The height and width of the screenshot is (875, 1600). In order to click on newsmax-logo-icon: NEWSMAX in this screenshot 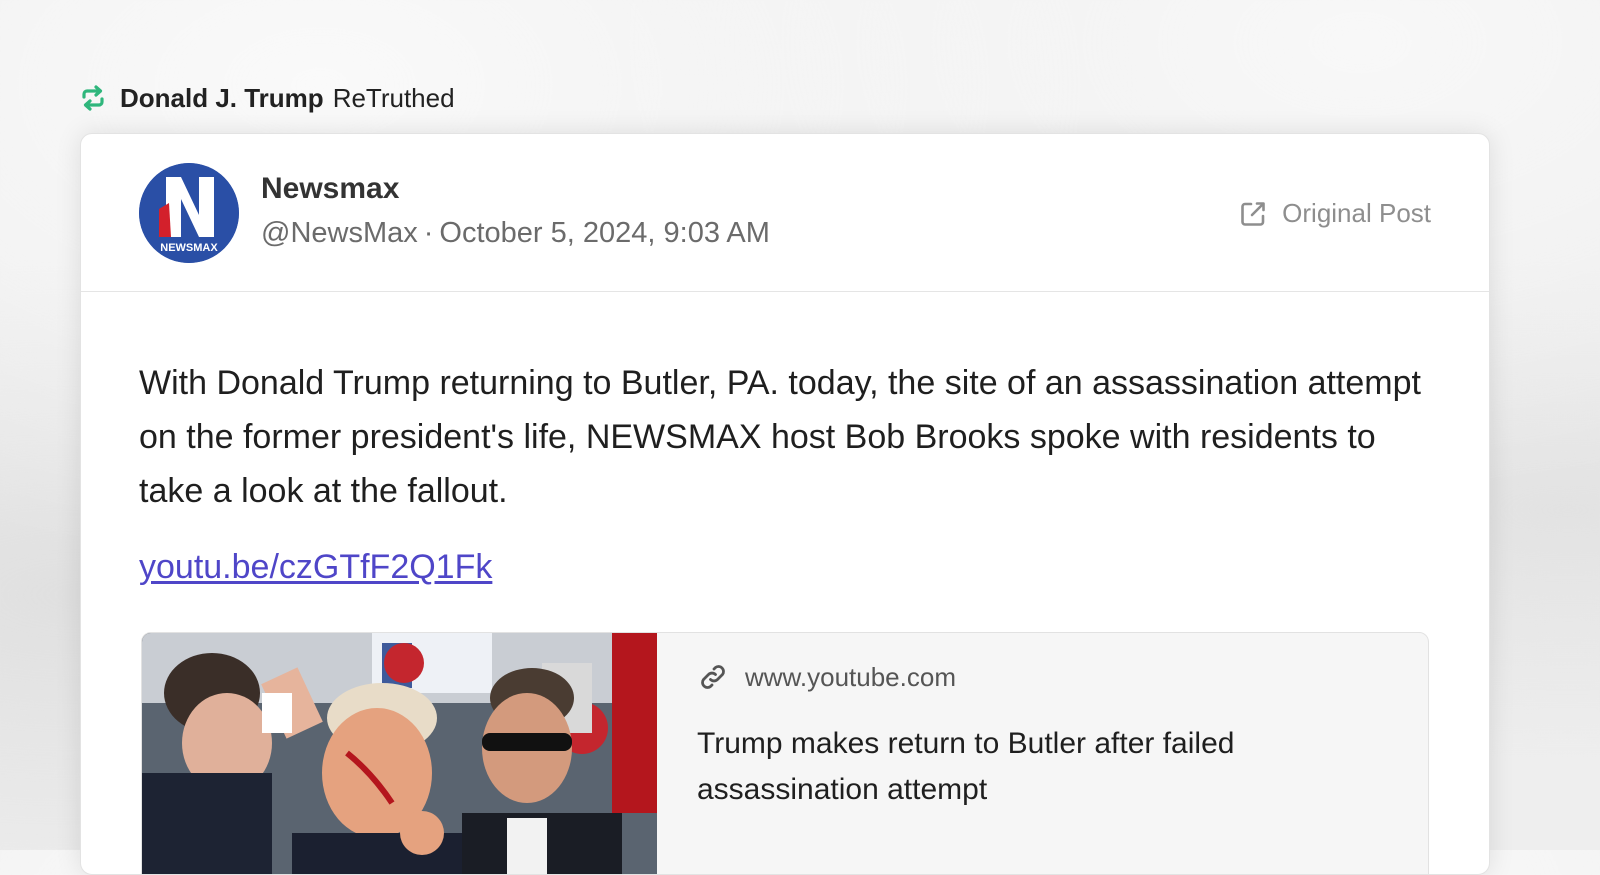, I will do `click(189, 213)`.